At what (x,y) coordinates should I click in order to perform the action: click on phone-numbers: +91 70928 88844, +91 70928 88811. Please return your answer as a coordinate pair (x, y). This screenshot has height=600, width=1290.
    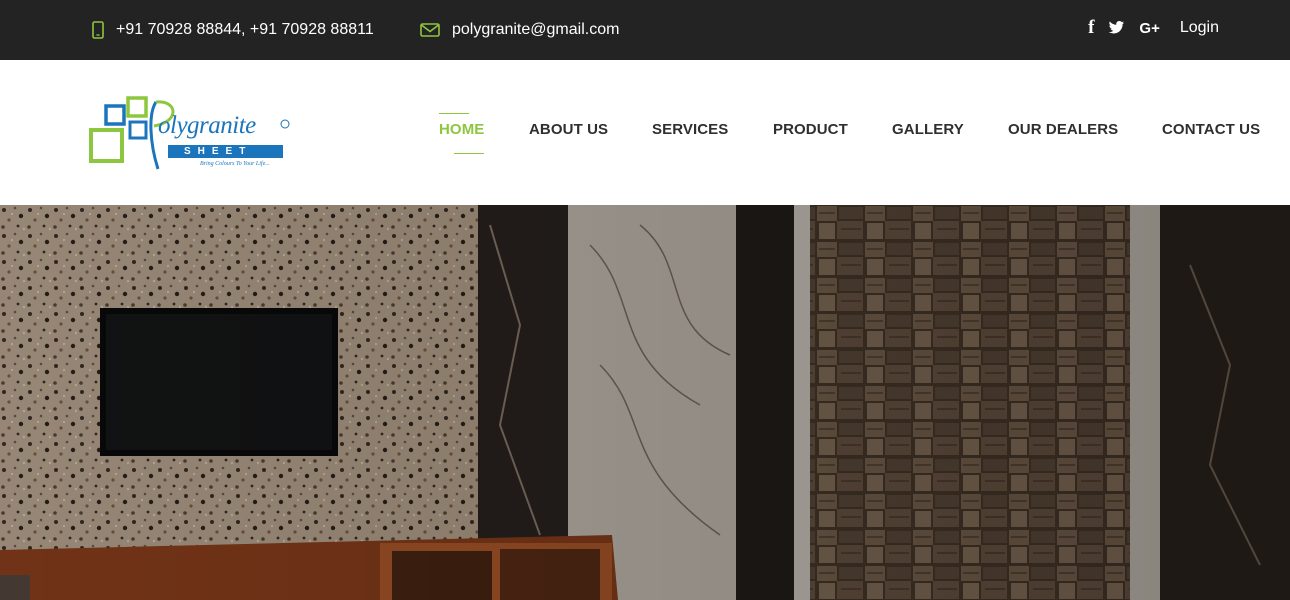
    Looking at the image, I should click on (245, 29).